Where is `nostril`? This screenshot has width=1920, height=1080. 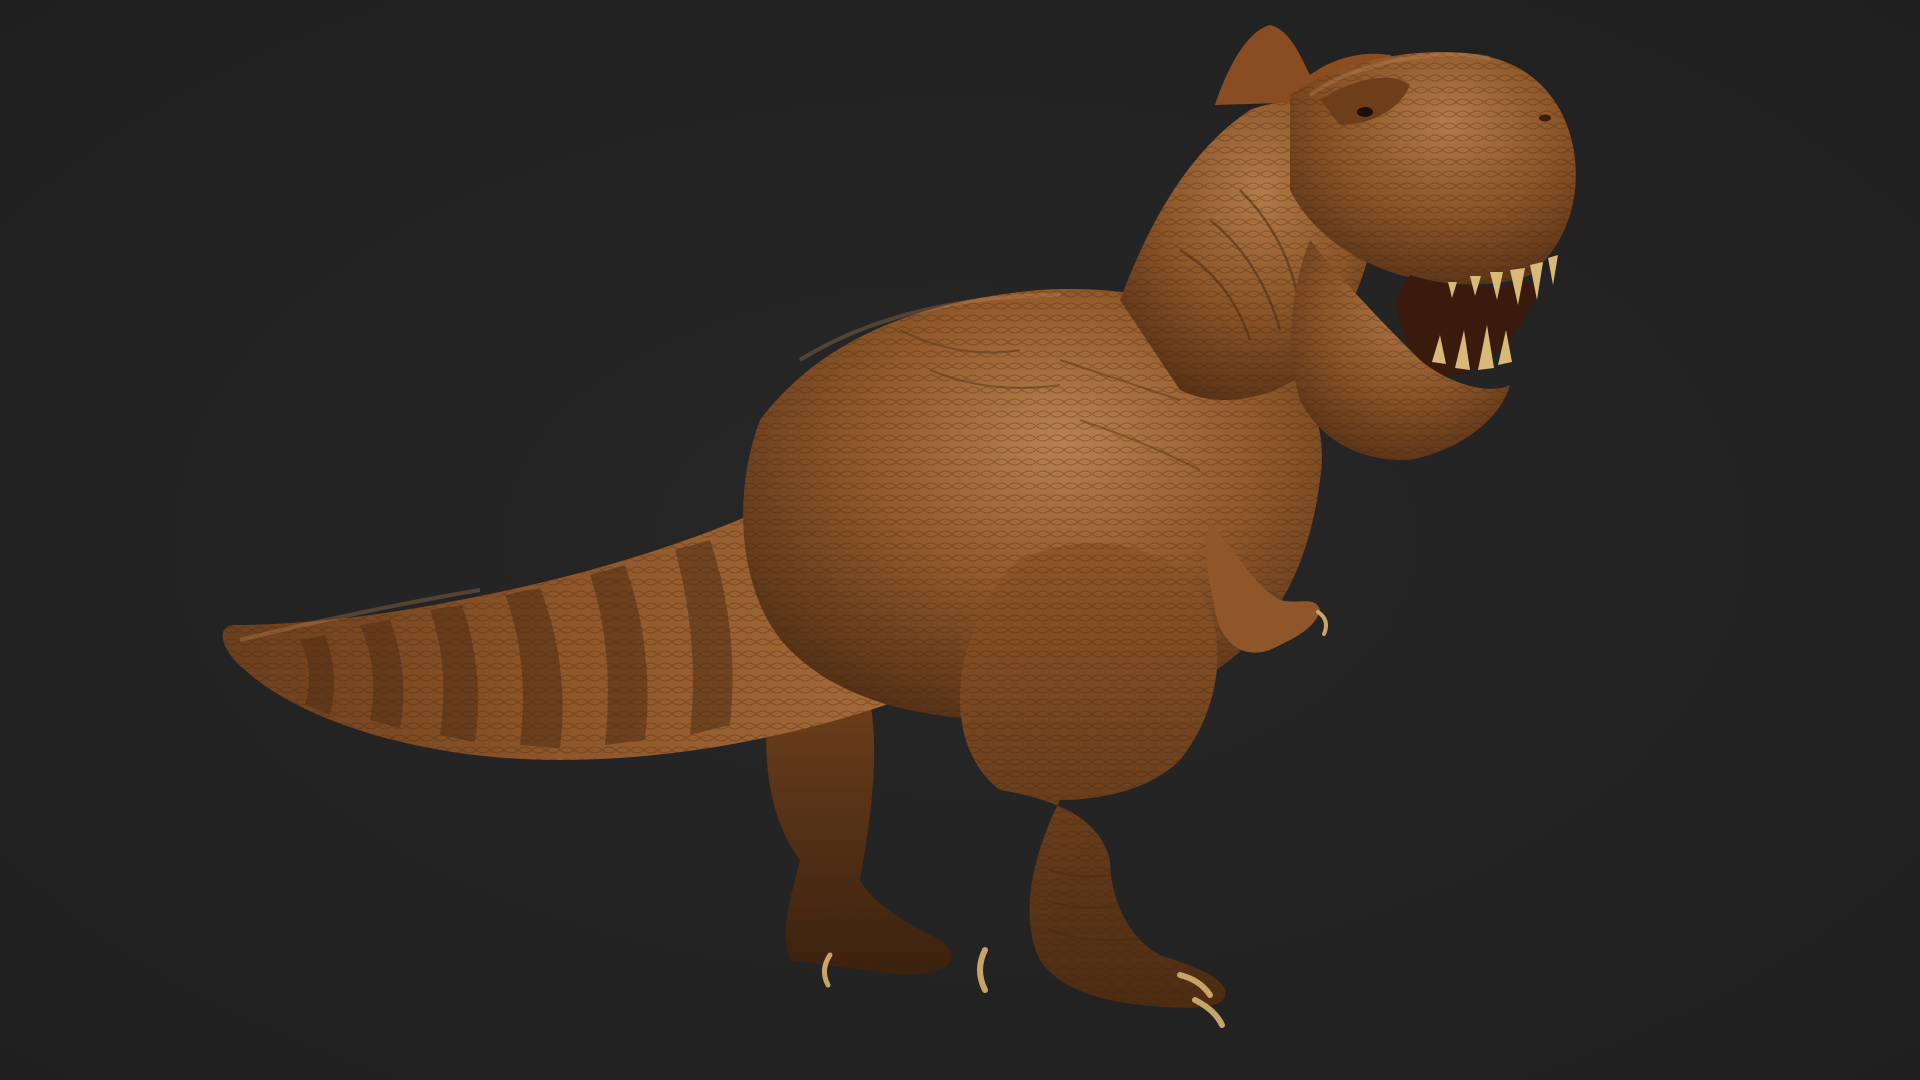
nostril is located at coordinates (1545, 118).